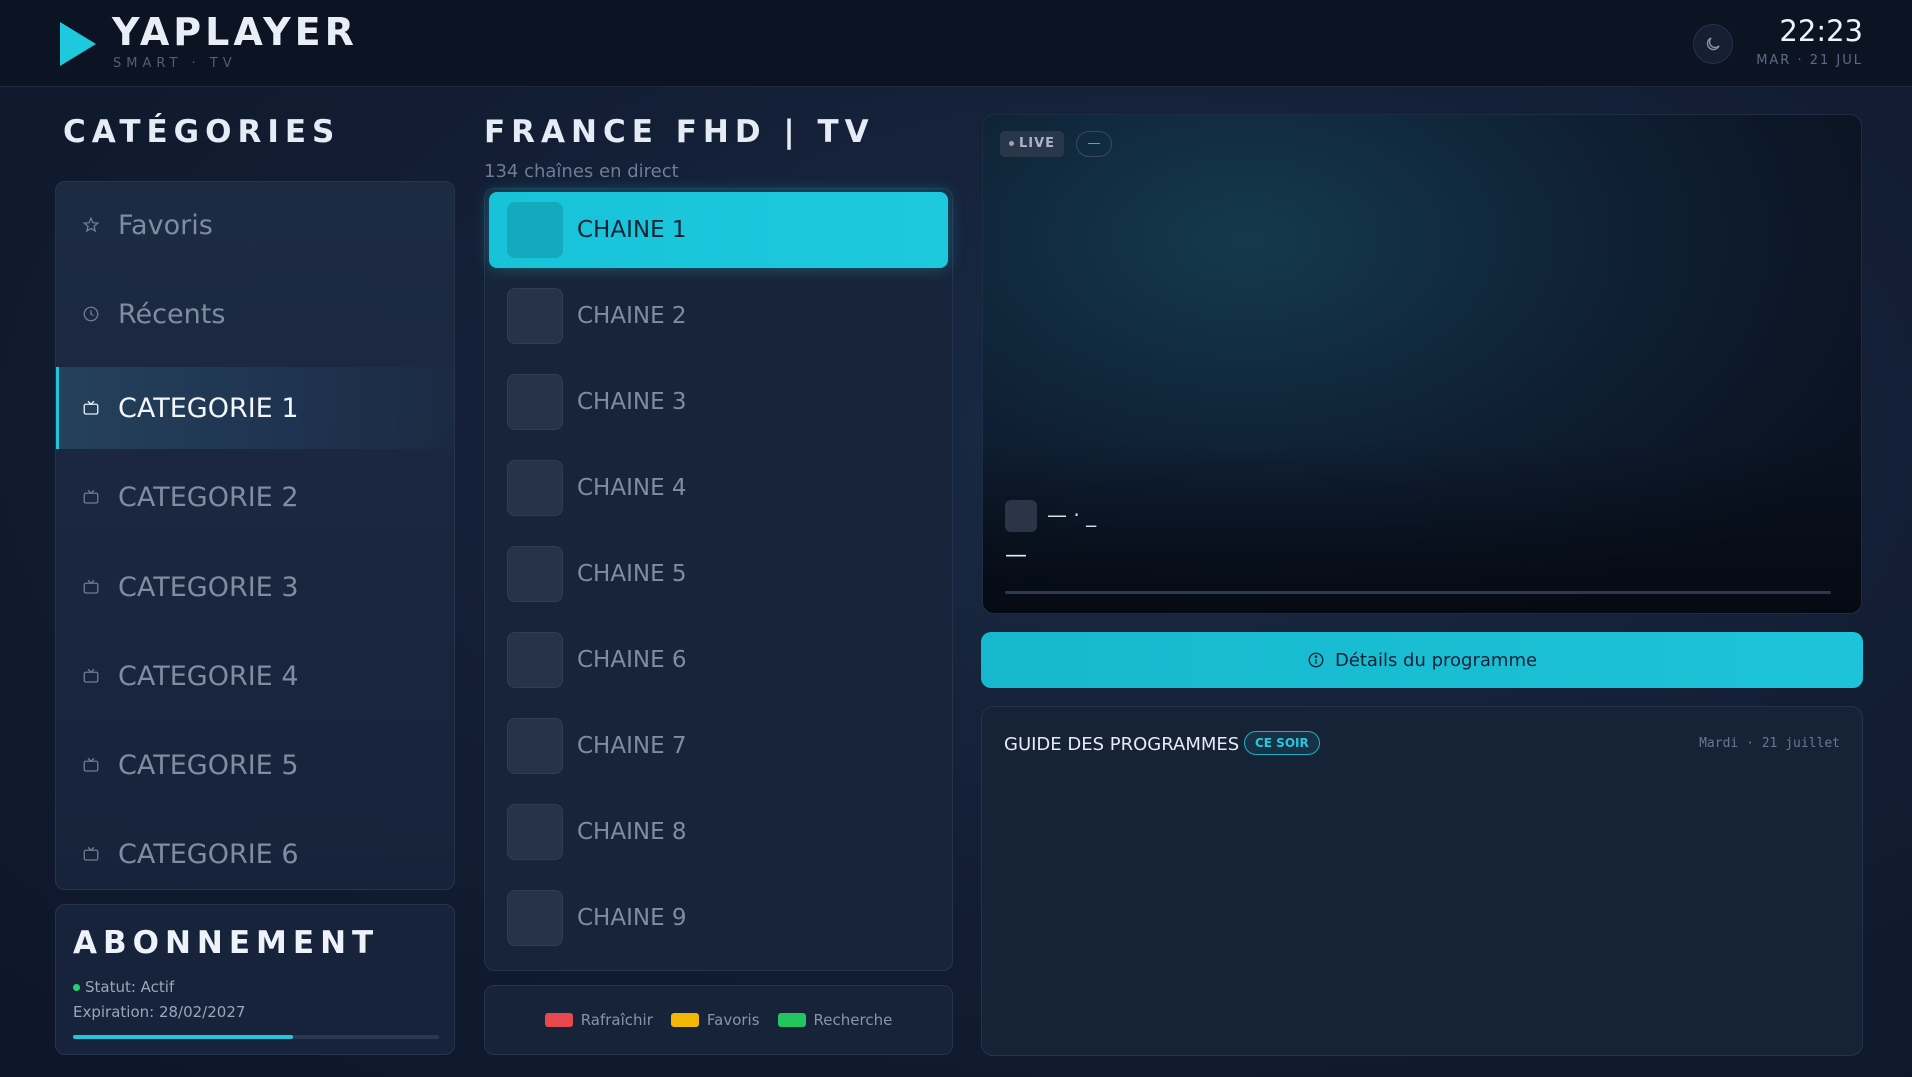 The image size is (1912, 1077). Describe the element at coordinates (632, 230) in the screenshot. I see `channel-label: CHAINE 1` at that location.